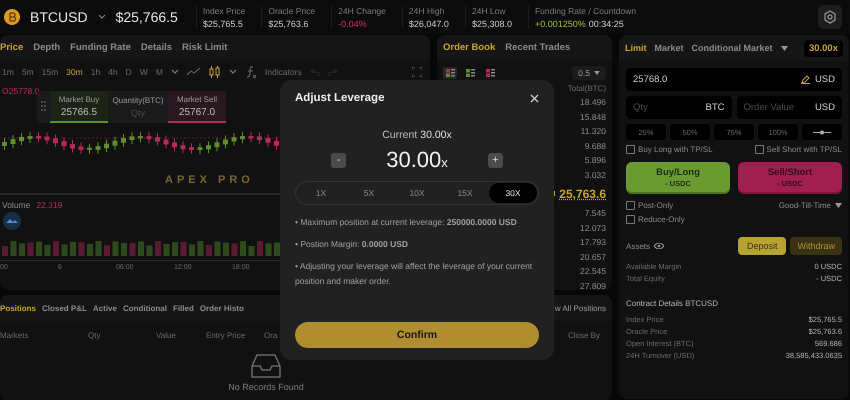  I want to click on chart-tab: Price, so click(12, 47).